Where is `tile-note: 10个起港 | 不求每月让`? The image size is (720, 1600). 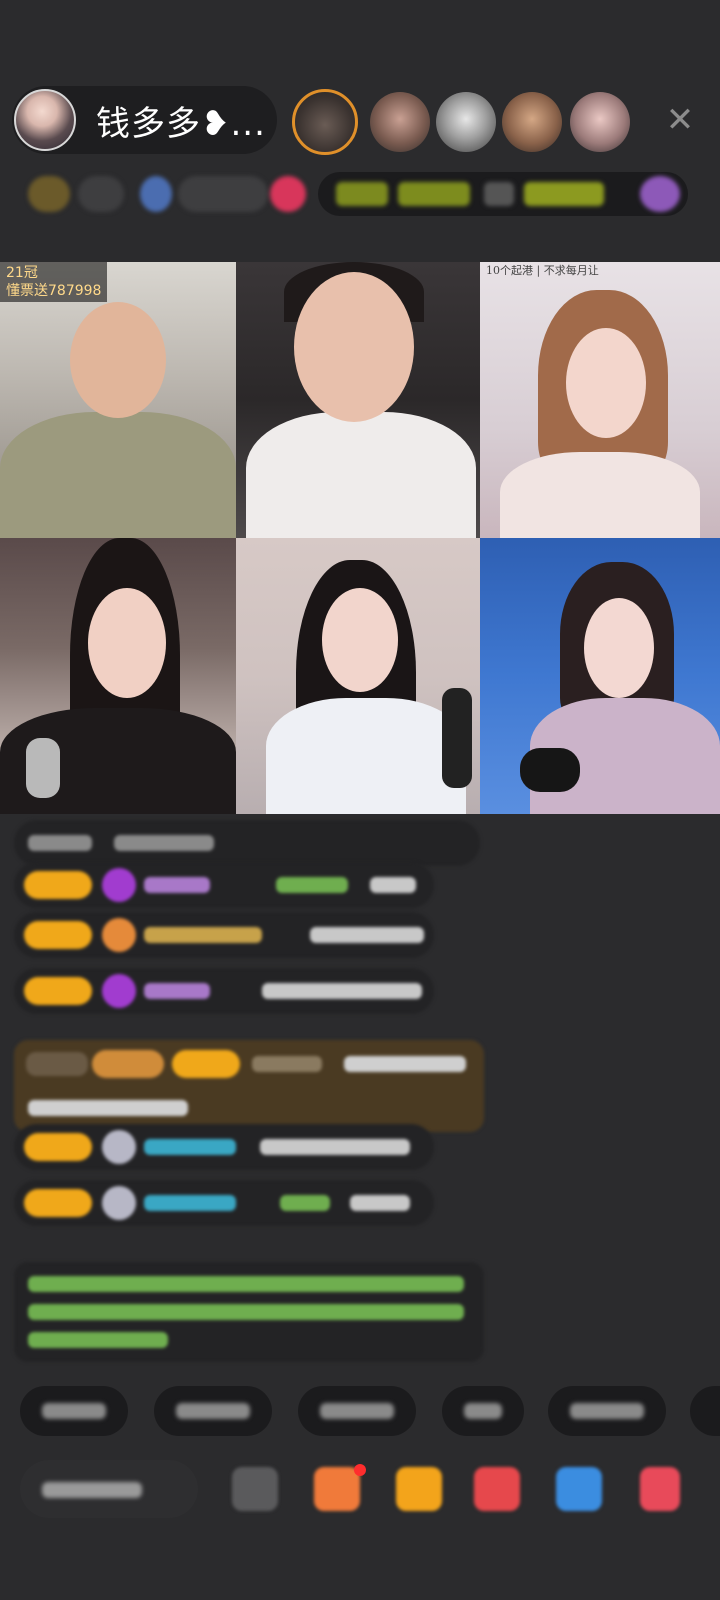
tile-note: 10个起港 | 不求每月让 is located at coordinates (542, 270).